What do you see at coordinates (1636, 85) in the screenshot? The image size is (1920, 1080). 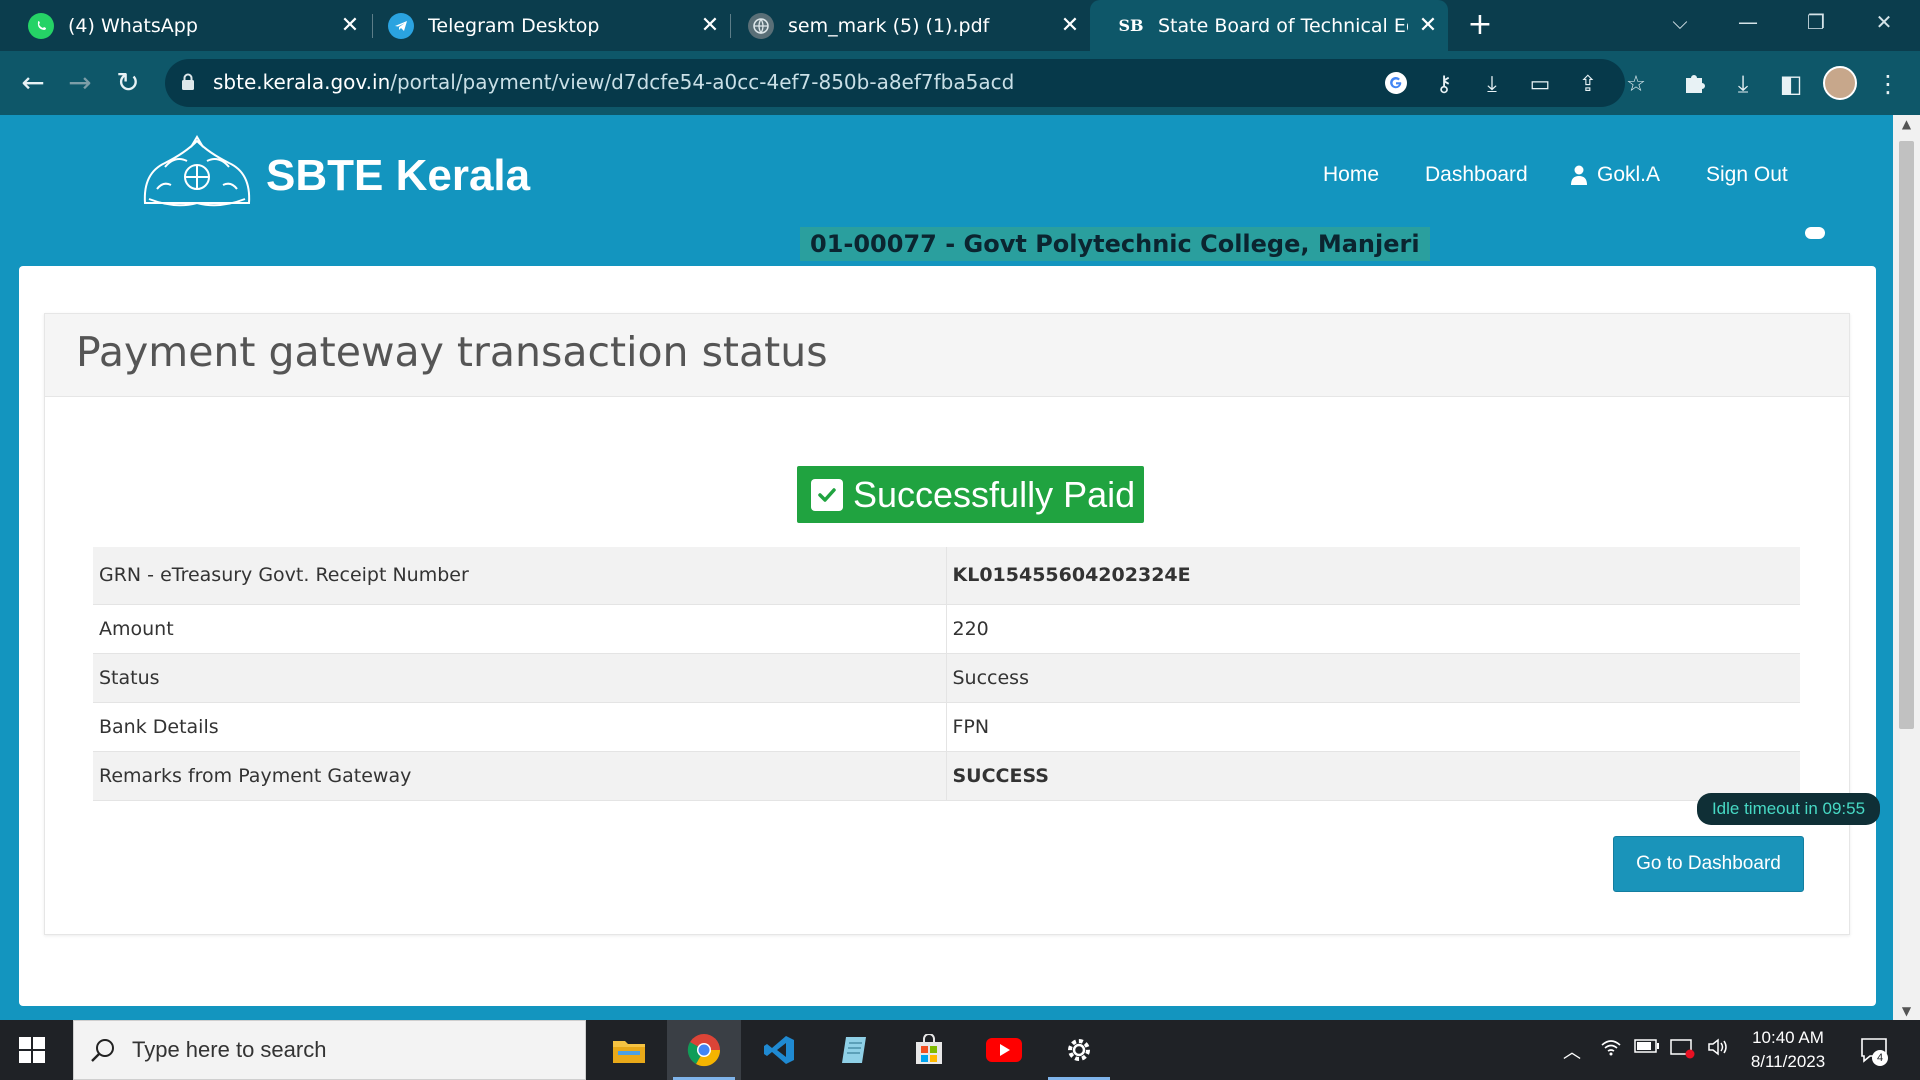 I see `star-icon: ☆` at bounding box center [1636, 85].